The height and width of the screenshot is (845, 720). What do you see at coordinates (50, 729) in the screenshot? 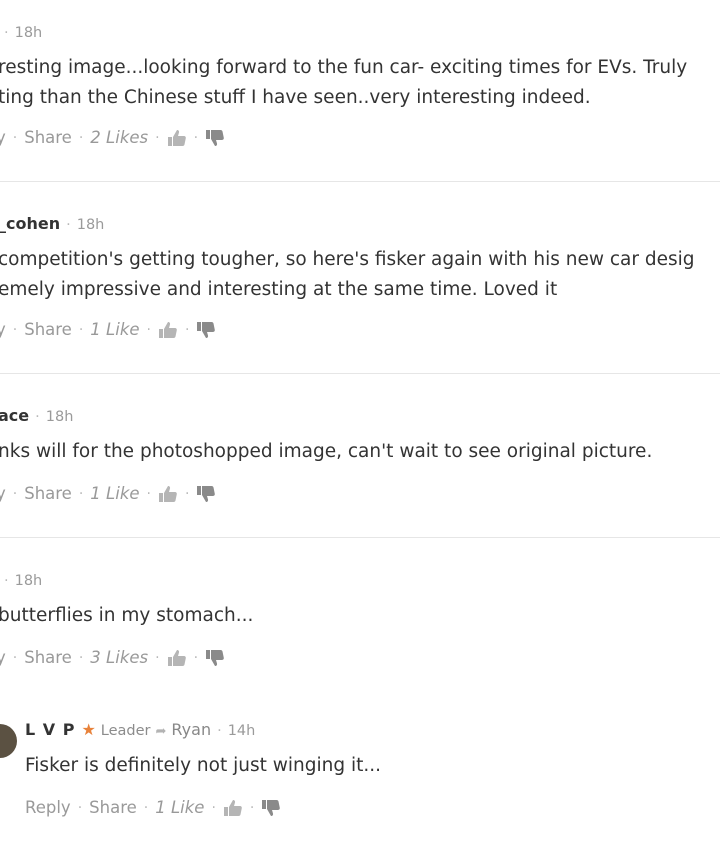
I see `comment-author: L V P` at bounding box center [50, 729].